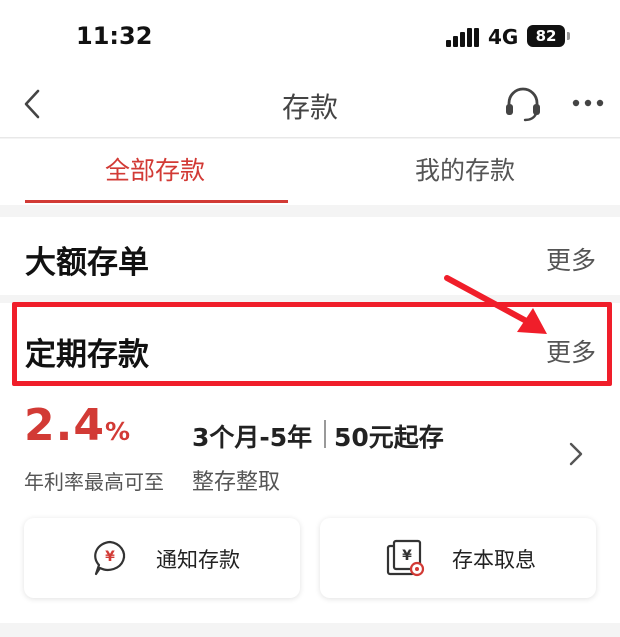 This screenshot has height=637, width=620. What do you see at coordinates (588, 103) in the screenshot?
I see `more-icon` at bounding box center [588, 103].